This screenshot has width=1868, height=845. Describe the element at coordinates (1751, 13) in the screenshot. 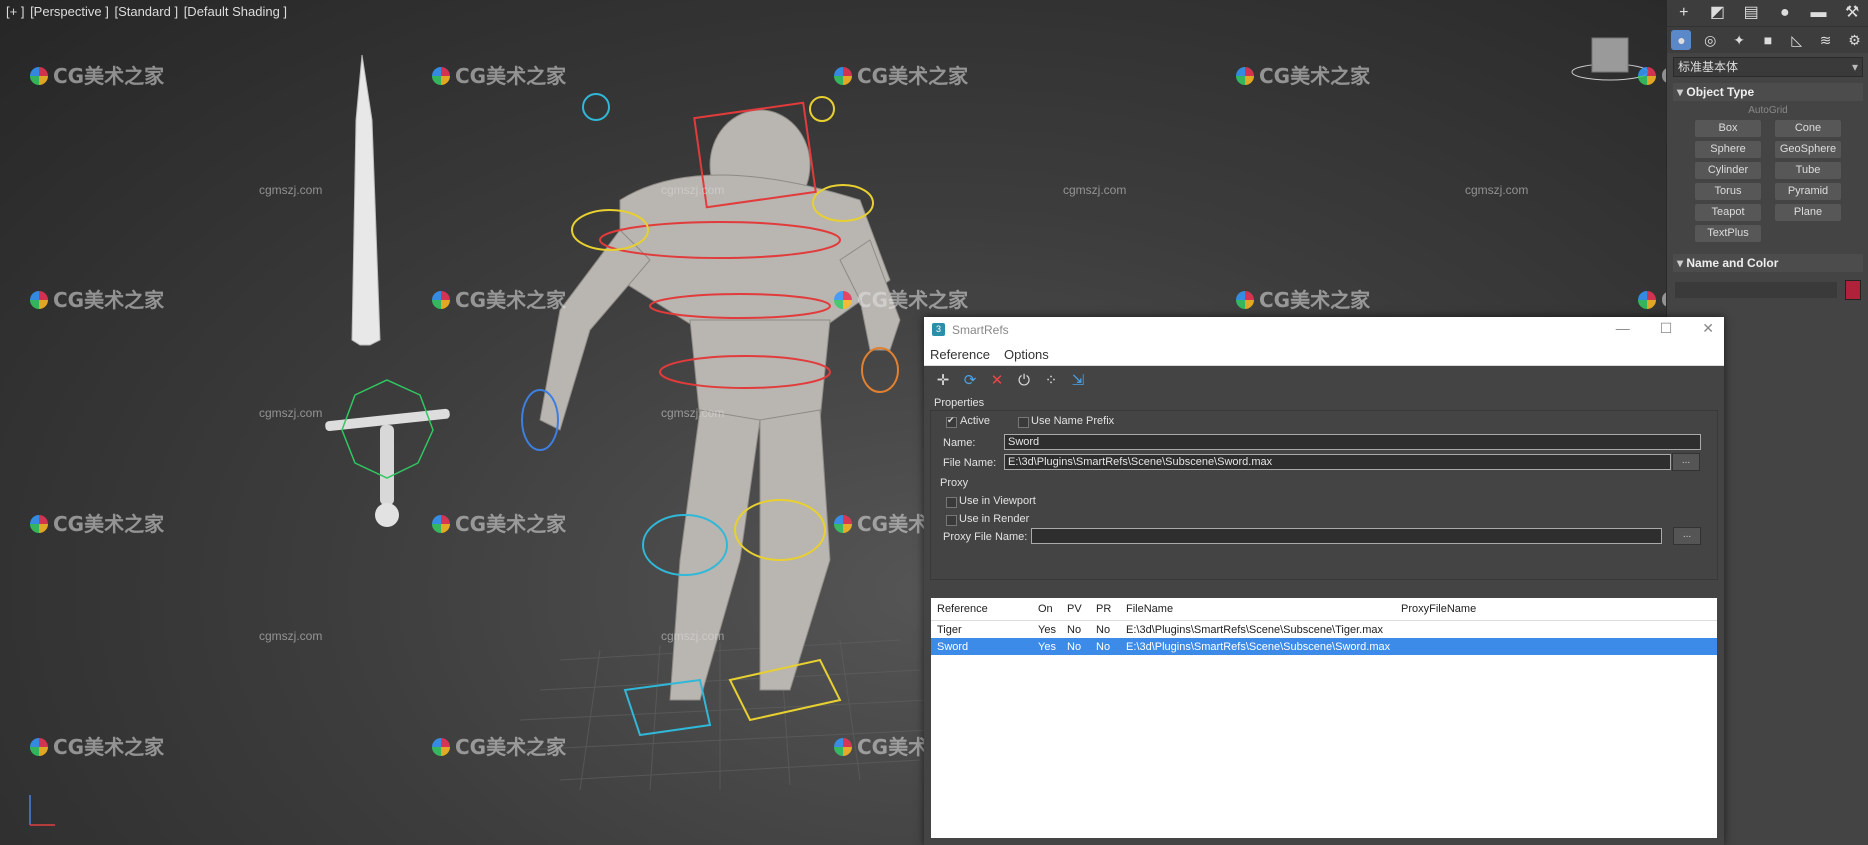

I see `hierarchy-icon: ▤` at that location.